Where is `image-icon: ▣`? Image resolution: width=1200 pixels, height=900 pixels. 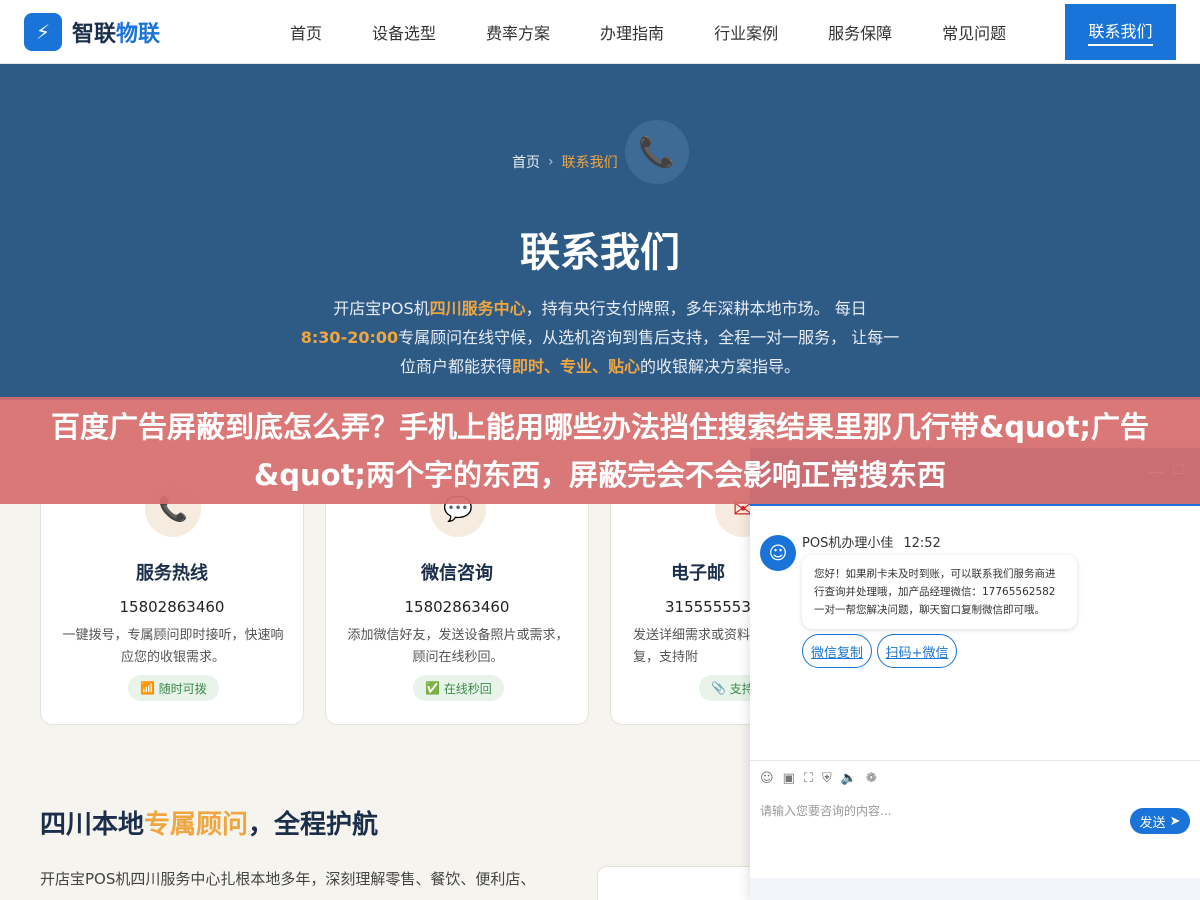
image-icon: ▣ is located at coordinates (789, 778).